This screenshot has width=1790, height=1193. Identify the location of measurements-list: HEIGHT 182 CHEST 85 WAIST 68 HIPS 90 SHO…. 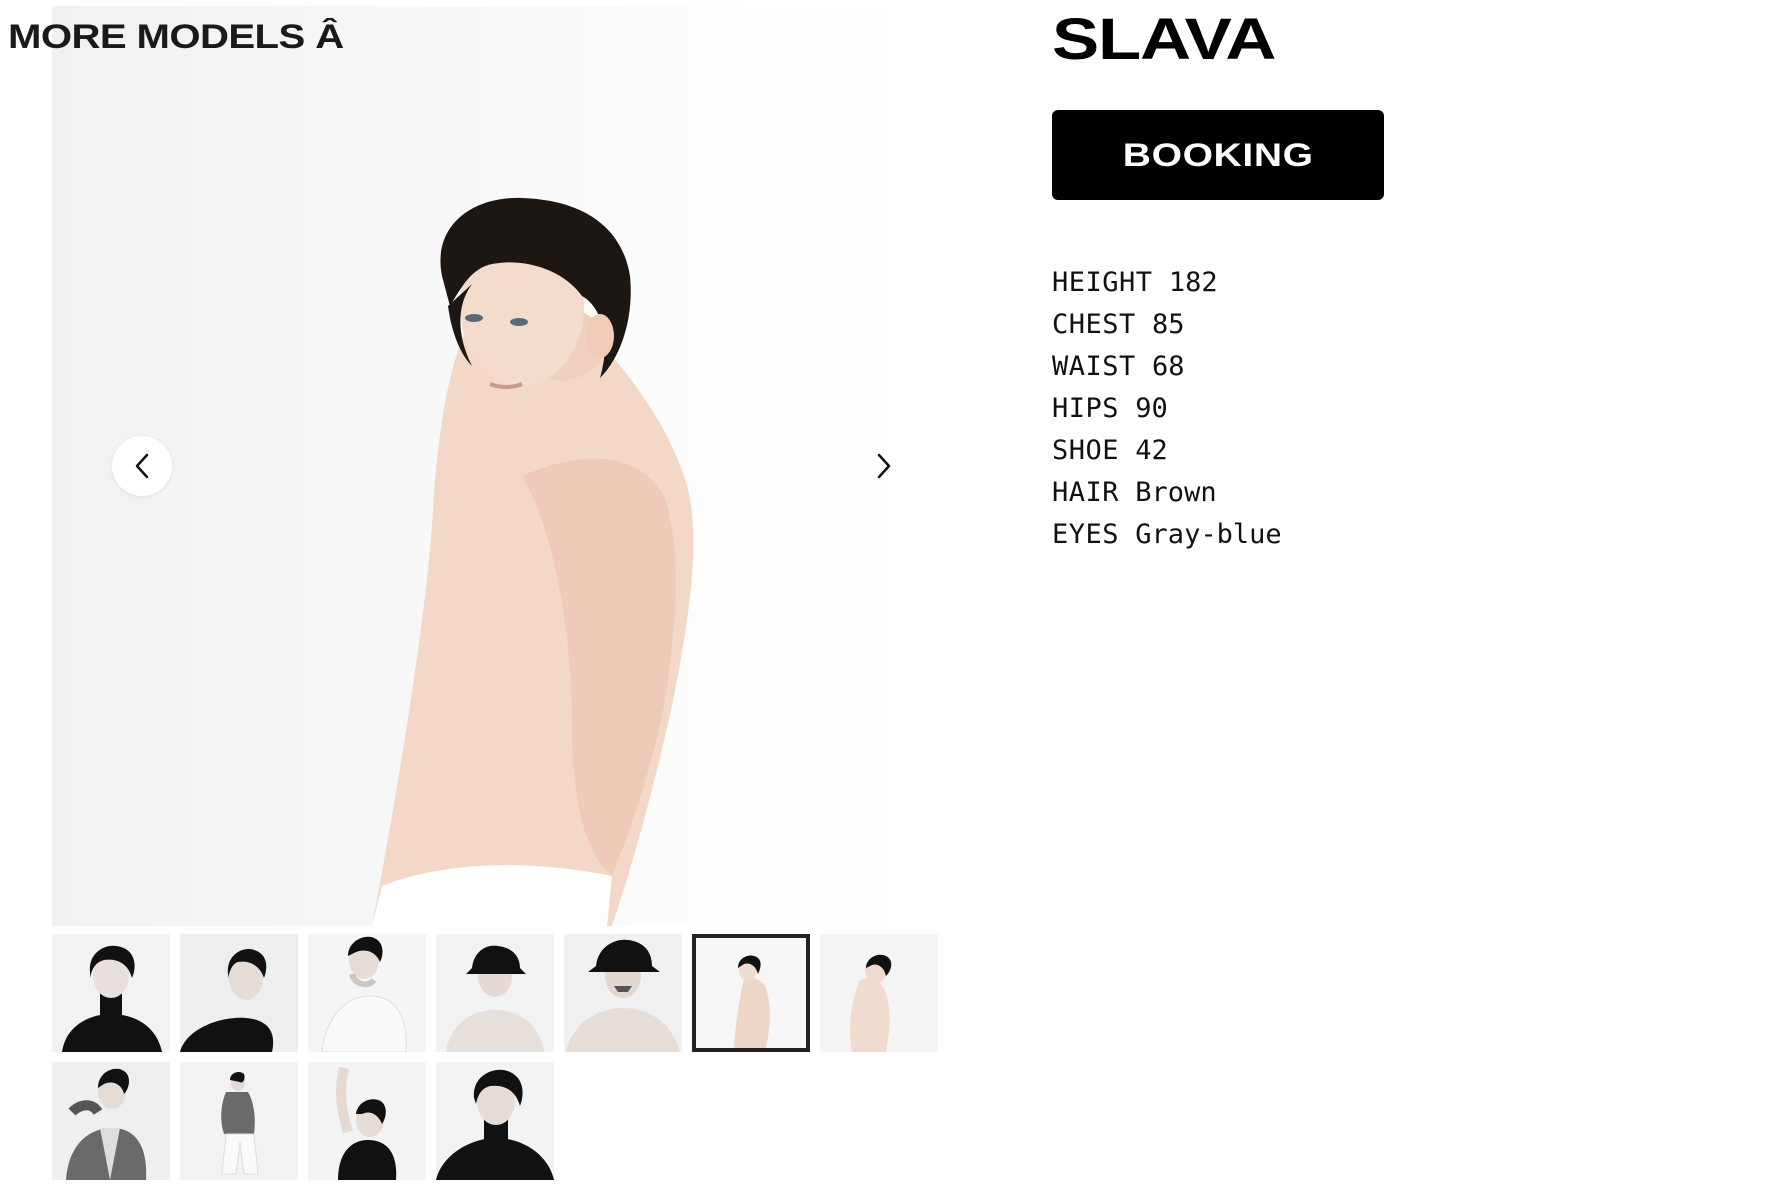
(1167, 409).